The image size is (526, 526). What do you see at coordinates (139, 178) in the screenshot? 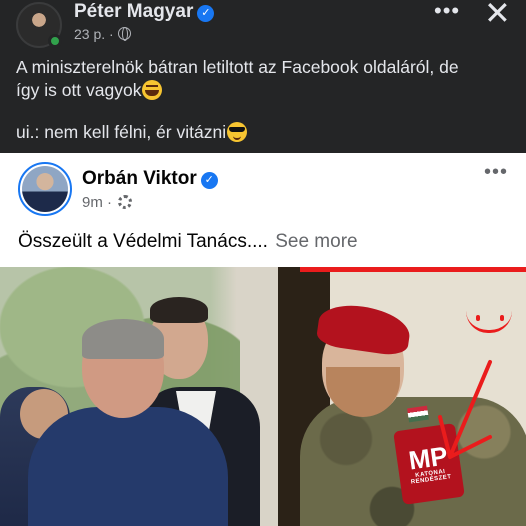
I see `shared-post-author-text: Orbán Viktor` at bounding box center [139, 178].